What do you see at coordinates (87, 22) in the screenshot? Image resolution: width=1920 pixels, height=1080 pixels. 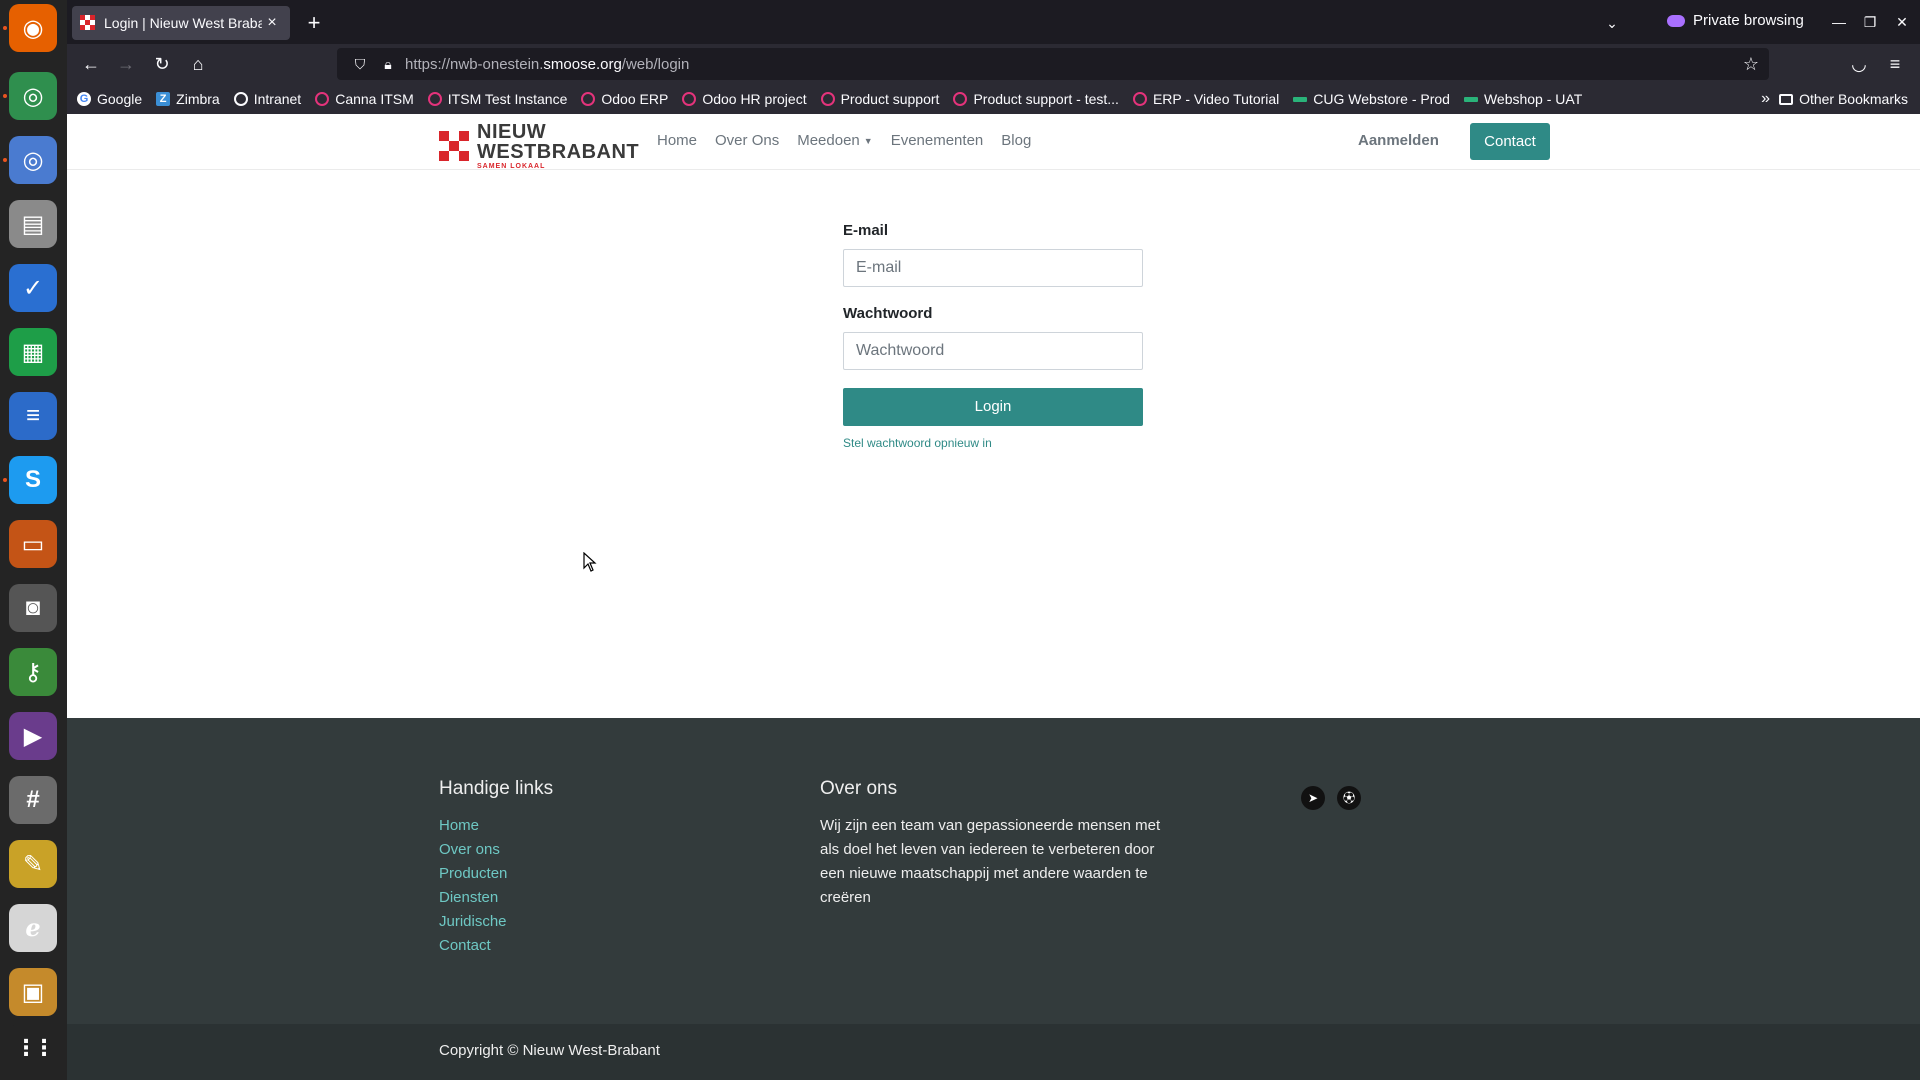 I see `site-favicon-icon` at bounding box center [87, 22].